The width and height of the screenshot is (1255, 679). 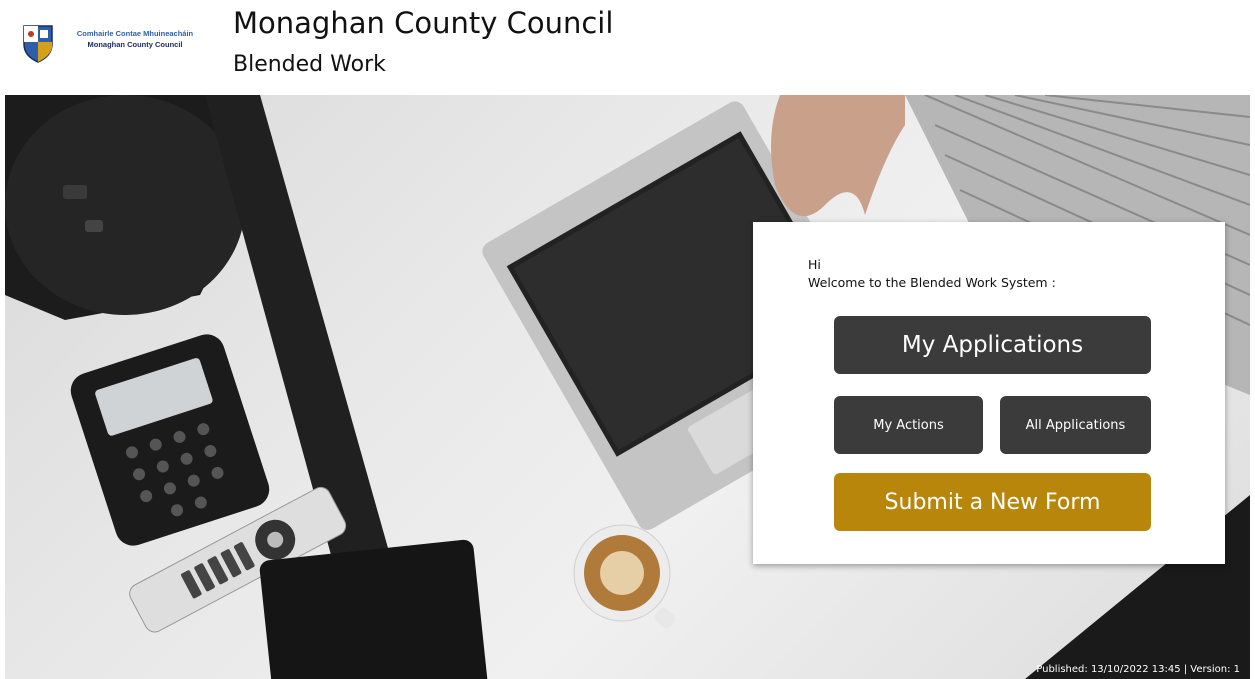 I want to click on published-version-note: Published: 13/10/2022 13:45 | Version: 1, so click(x=1138, y=669).